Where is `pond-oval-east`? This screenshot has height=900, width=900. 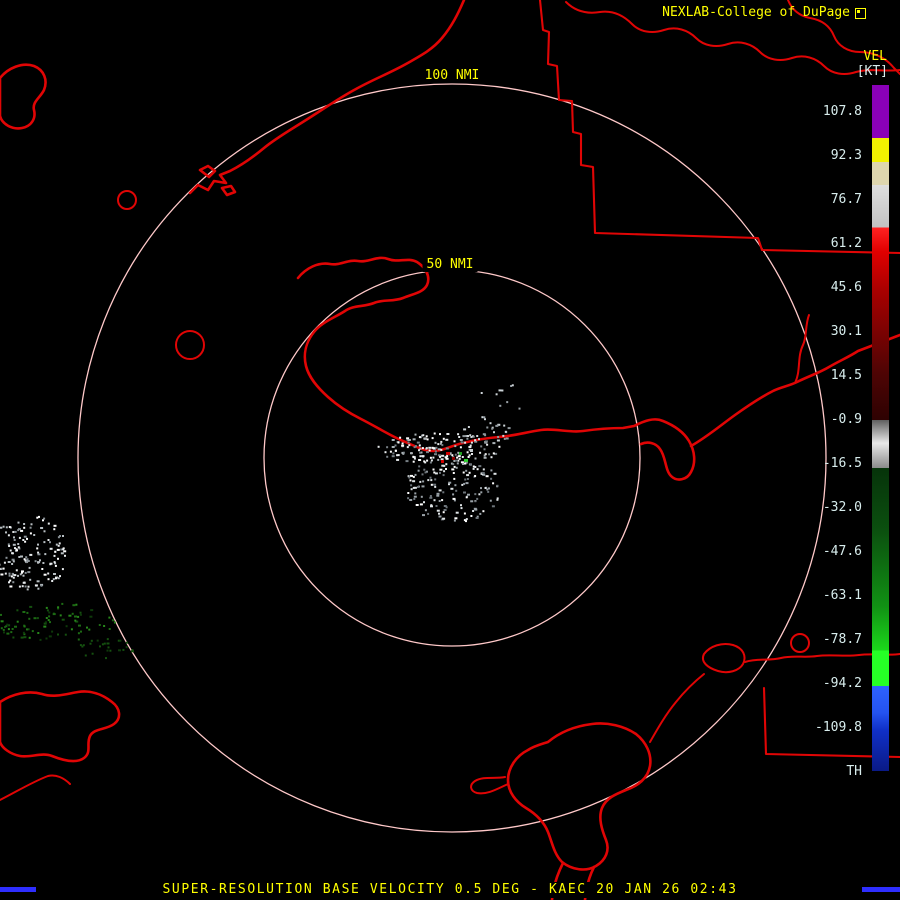
pond-oval-east is located at coordinates (724, 658).